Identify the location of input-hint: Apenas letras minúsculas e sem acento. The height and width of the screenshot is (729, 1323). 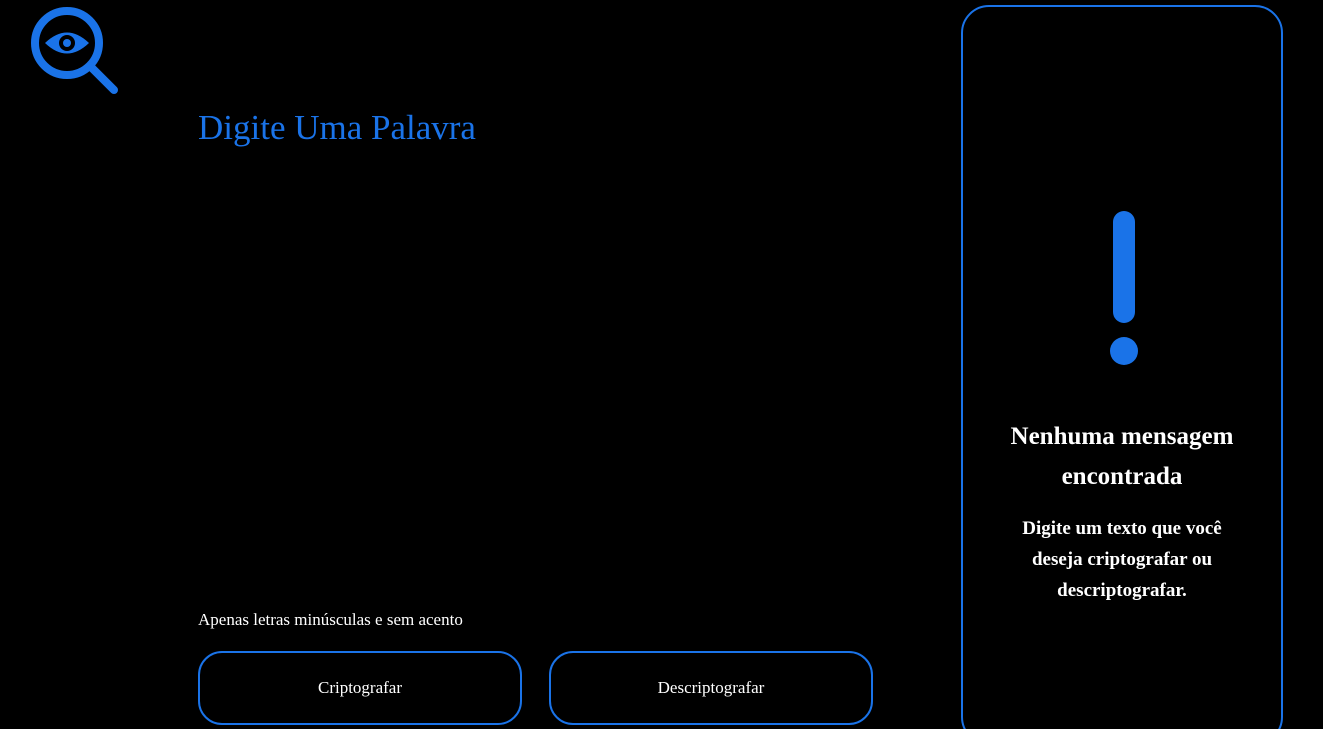
(330, 620).